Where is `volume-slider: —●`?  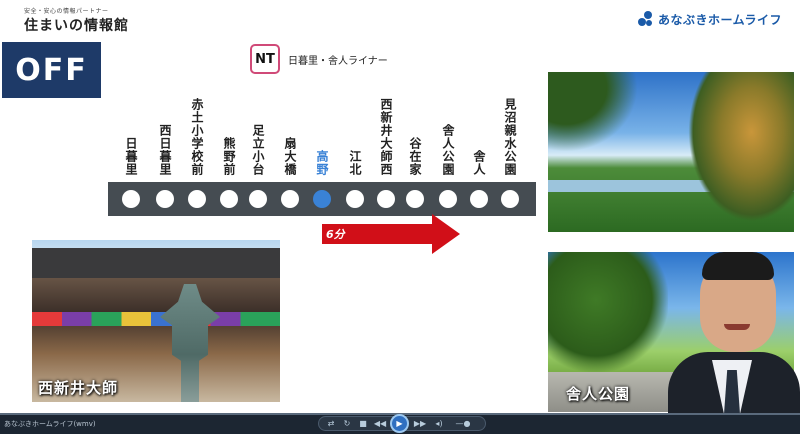 volume-slider: —● is located at coordinates (463, 423).